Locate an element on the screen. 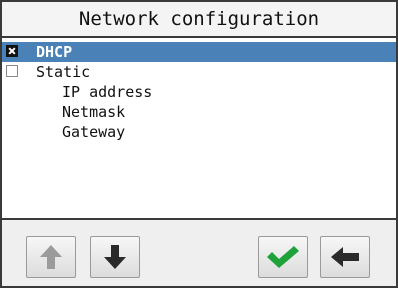  confirm-button is located at coordinates (283, 257).